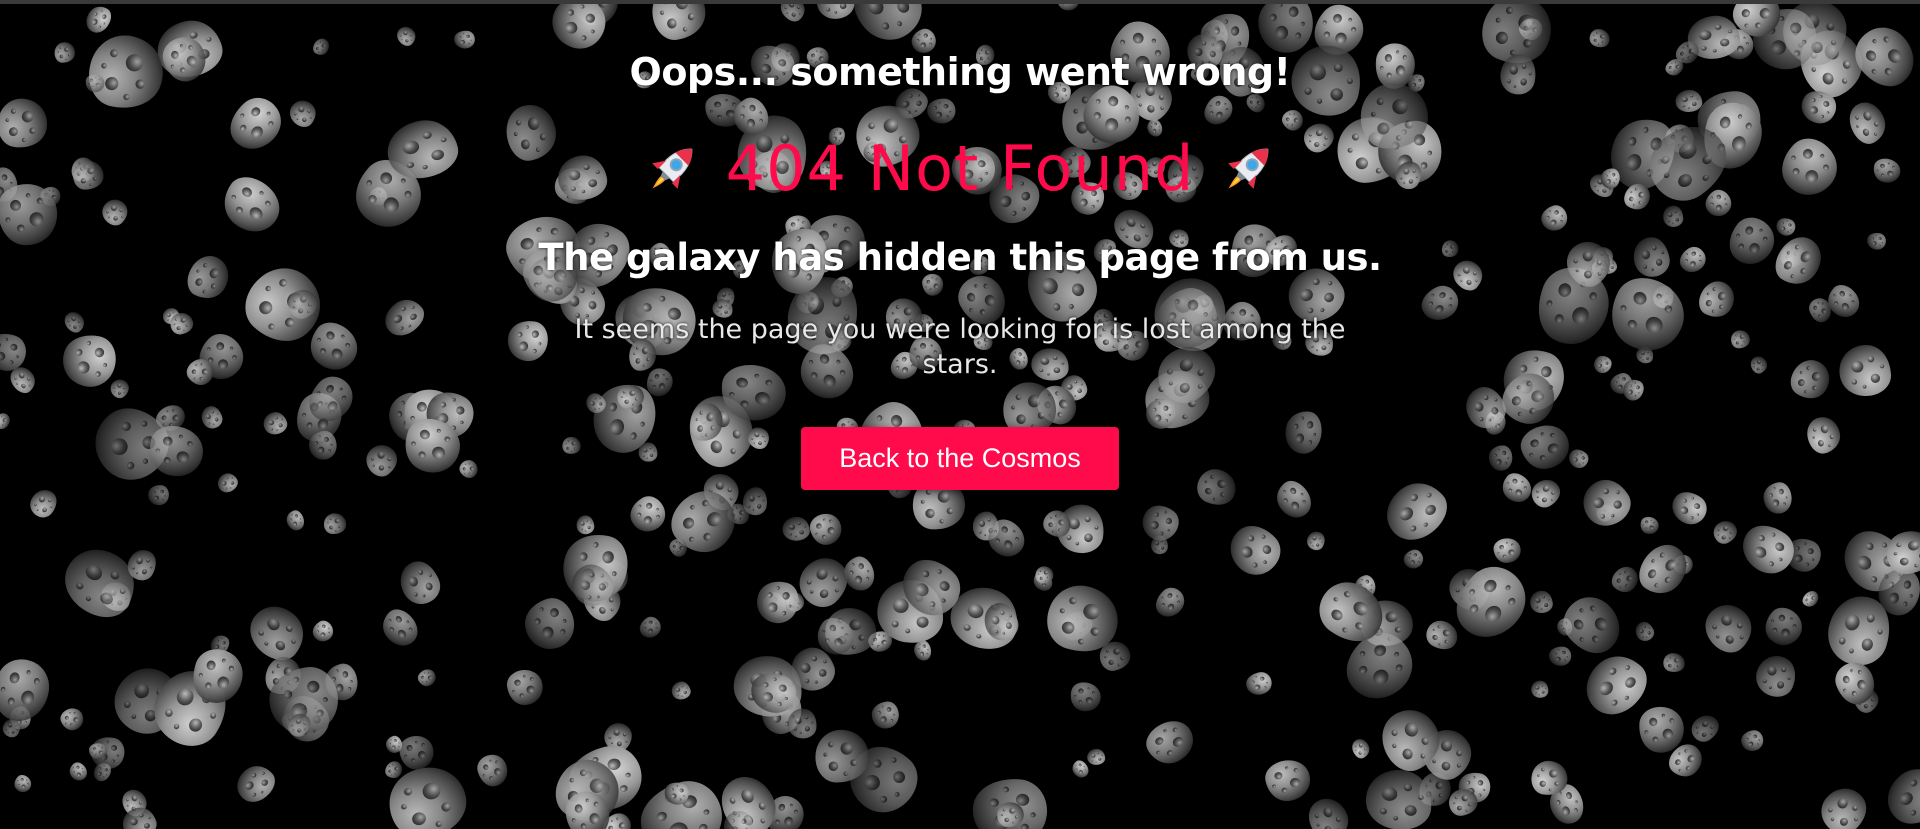 The width and height of the screenshot is (1920, 829). What do you see at coordinates (960, 257) in the screenshot?
I see `subtitle: The galaxy has hidden this page from us.` at bounding box center [960, 257].